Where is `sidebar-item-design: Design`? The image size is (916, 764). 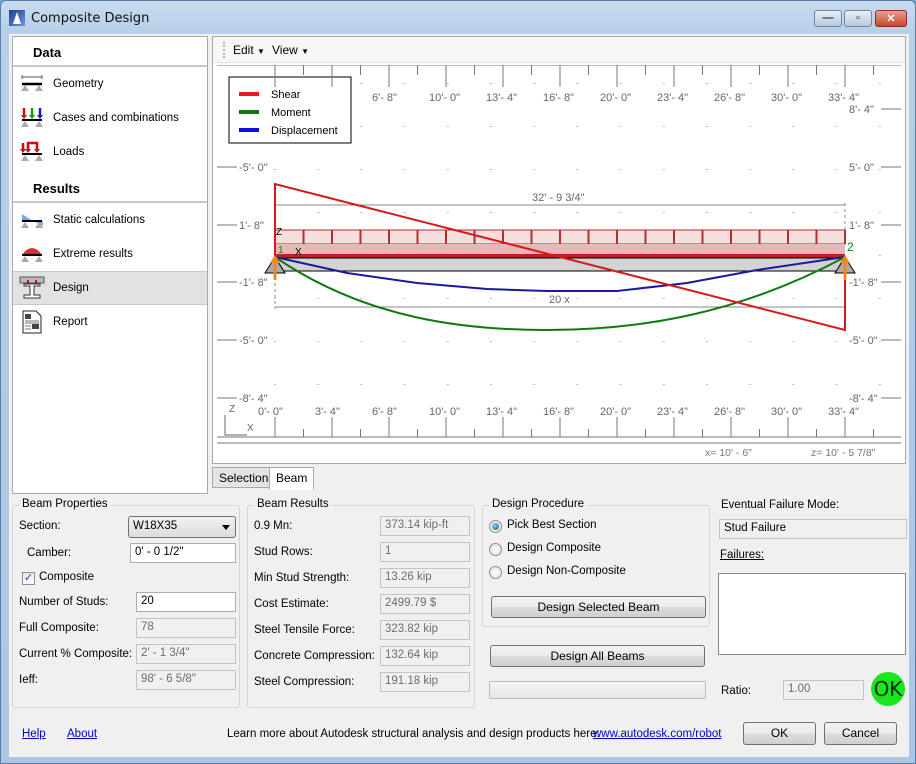
sidebar-item-design: Design is located at coordinates (110, 288).